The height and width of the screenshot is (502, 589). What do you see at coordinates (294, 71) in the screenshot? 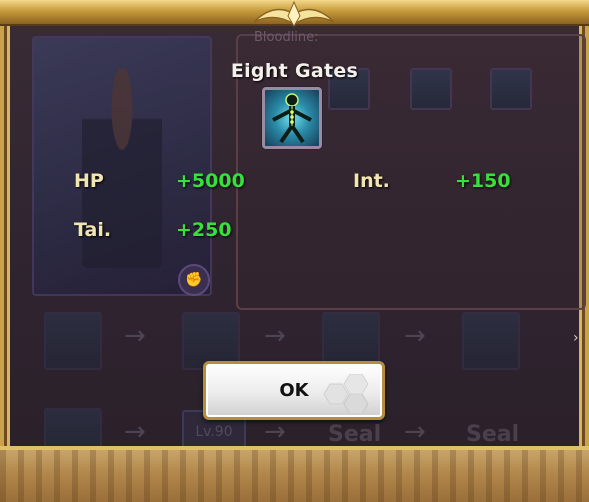
I see `skill-title: Eight Gates` at bounding box center [294, 71].